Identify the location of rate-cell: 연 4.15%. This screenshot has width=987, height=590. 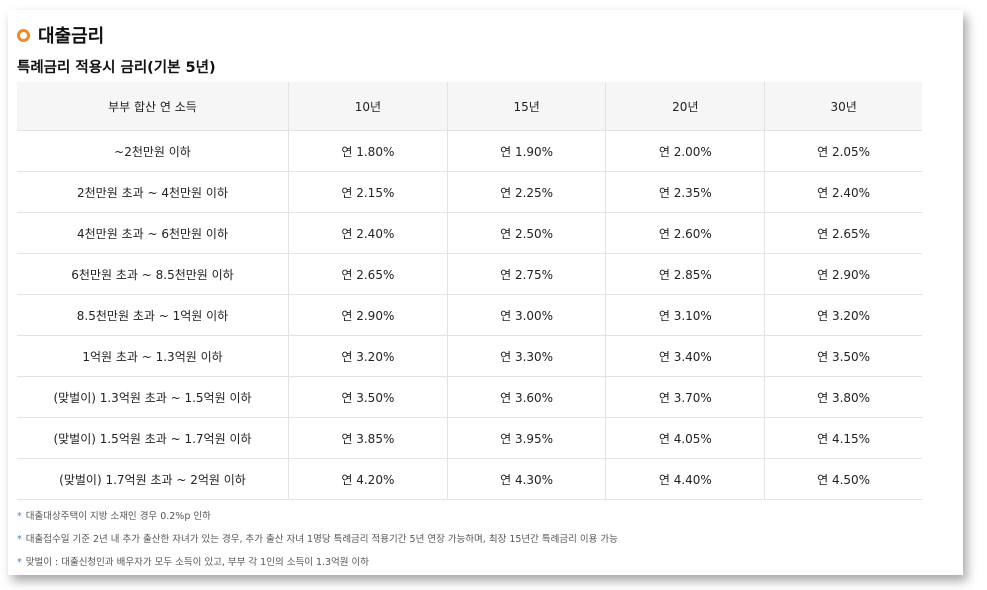
(843, 438).